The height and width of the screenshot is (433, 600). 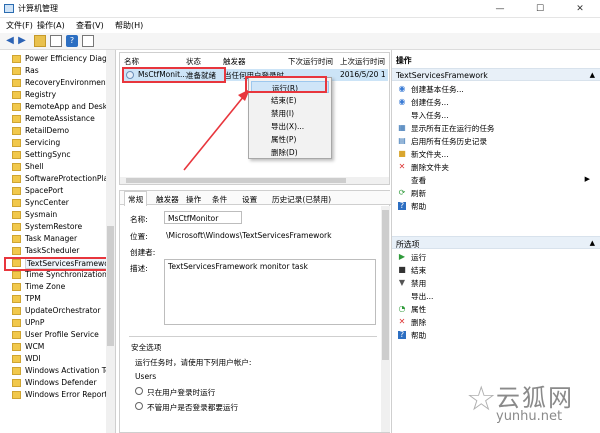 I want to click on action-show-running: ▦ 显示所有正在运行的任务, so click(x=496, y=128).